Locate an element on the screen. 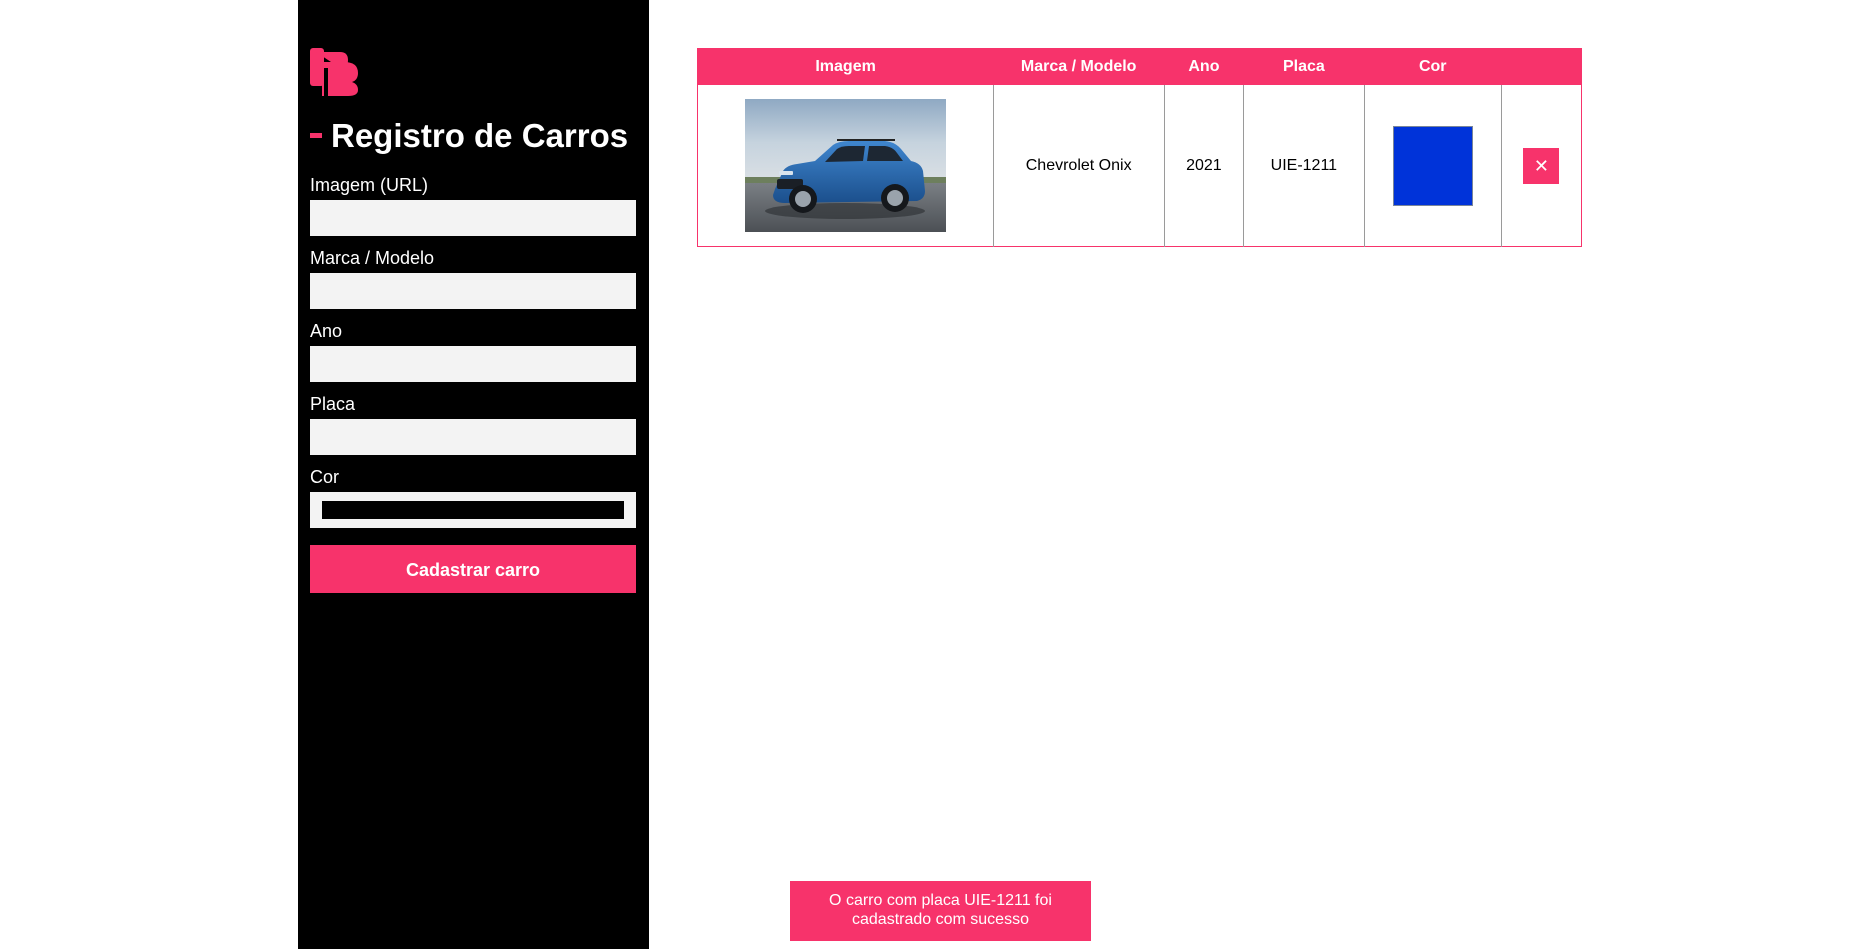 The image size is (1876, 949). year-input is located at coordinates (473, 364).